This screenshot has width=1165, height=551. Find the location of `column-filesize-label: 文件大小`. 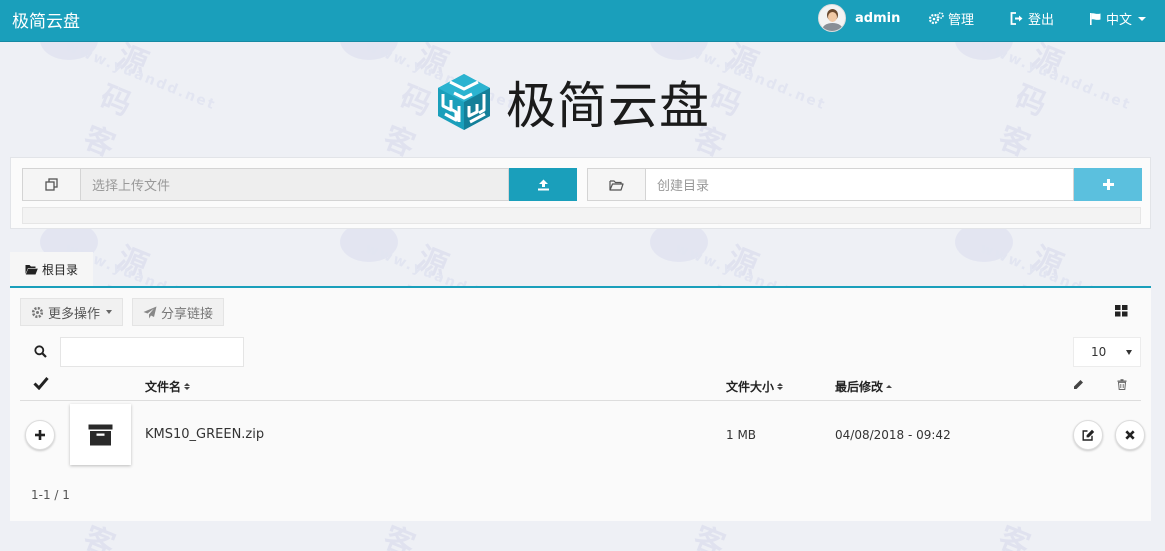

column-filesize-label: 文件大小 is located at coordinates (750, 387).